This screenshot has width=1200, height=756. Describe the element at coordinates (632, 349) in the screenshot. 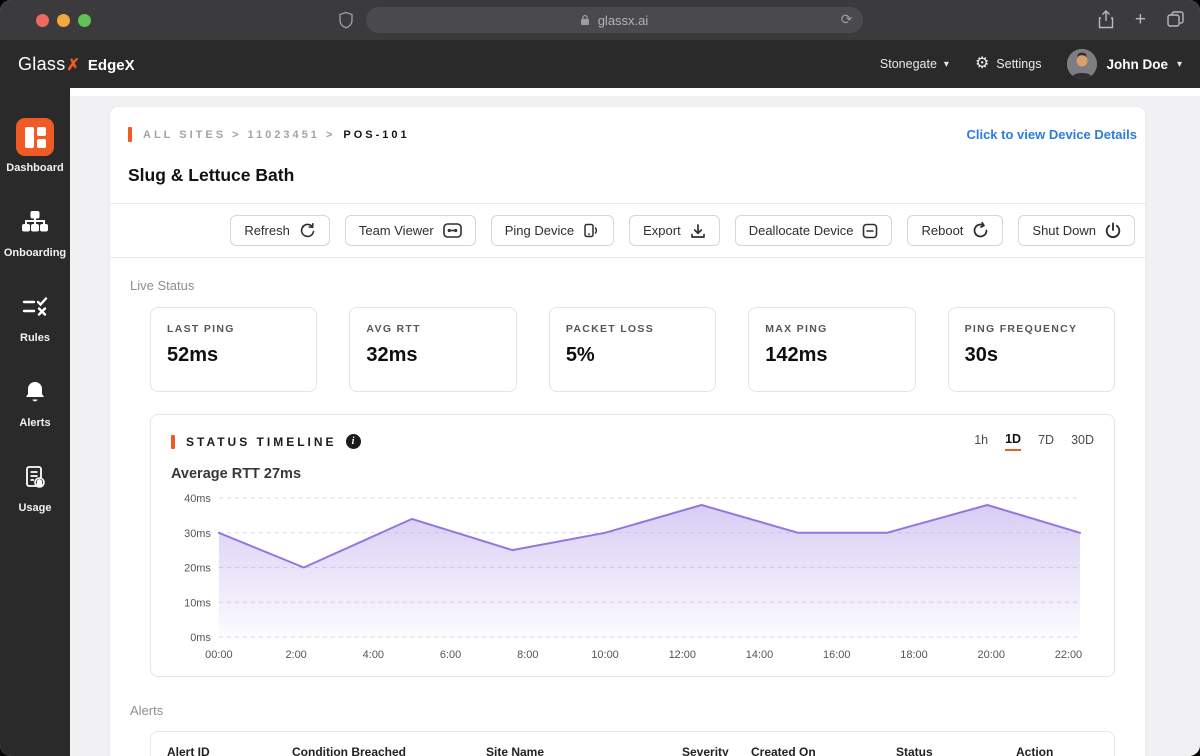

I see `stat-card-packet-loss: PACKET LOSS 5%` at that location.